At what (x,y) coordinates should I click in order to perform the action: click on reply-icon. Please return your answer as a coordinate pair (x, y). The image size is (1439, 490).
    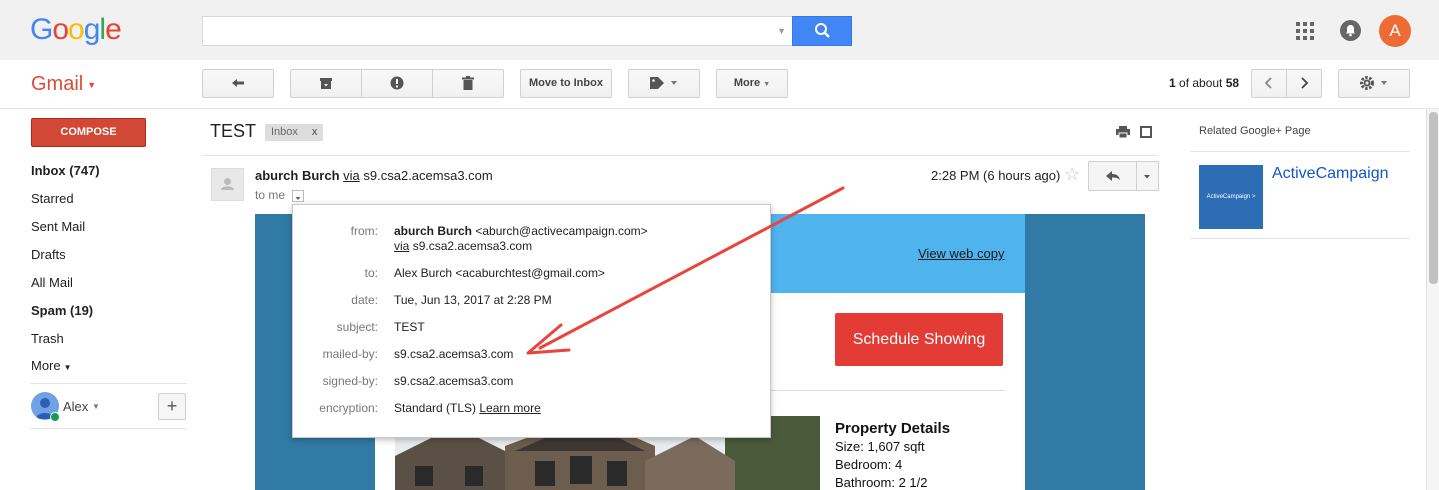
    Looking at the image, I should click on (1113, 176).